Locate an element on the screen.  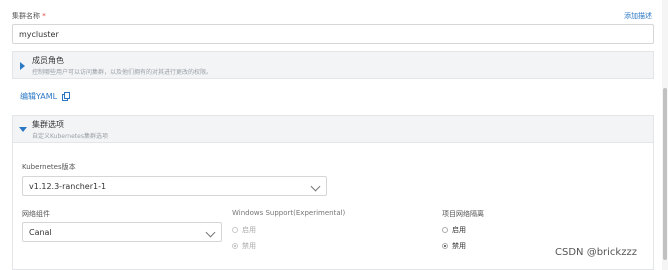
isolation-disable-radio is located at coordinates (445, 246).